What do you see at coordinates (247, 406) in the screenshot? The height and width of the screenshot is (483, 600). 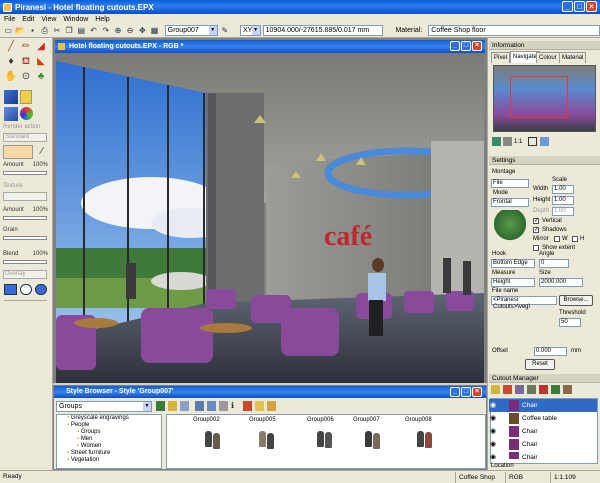 I see `delete-icon` at bounding box center [247, 406].